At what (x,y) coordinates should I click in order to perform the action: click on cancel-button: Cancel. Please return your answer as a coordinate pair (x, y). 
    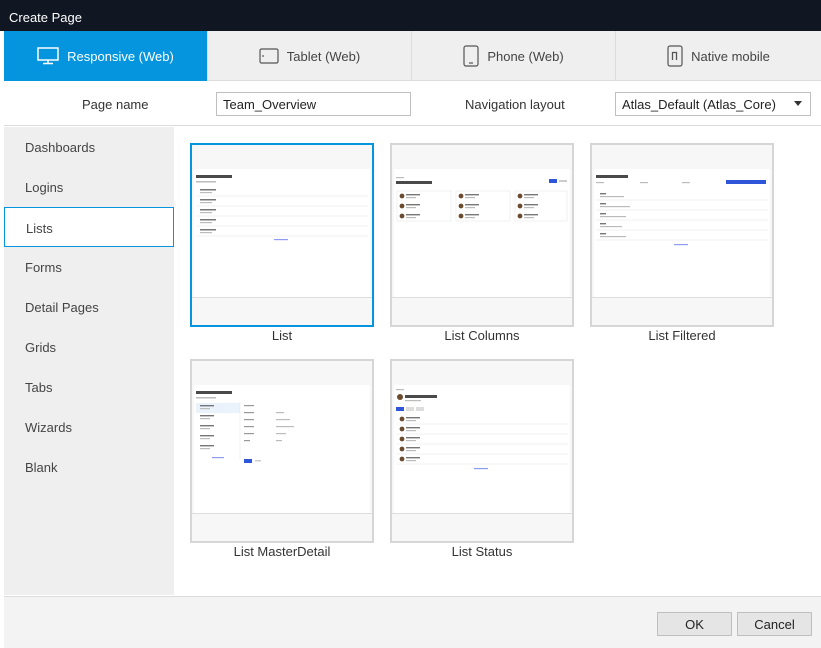
    Looking at the image, I should click on (774, 624).